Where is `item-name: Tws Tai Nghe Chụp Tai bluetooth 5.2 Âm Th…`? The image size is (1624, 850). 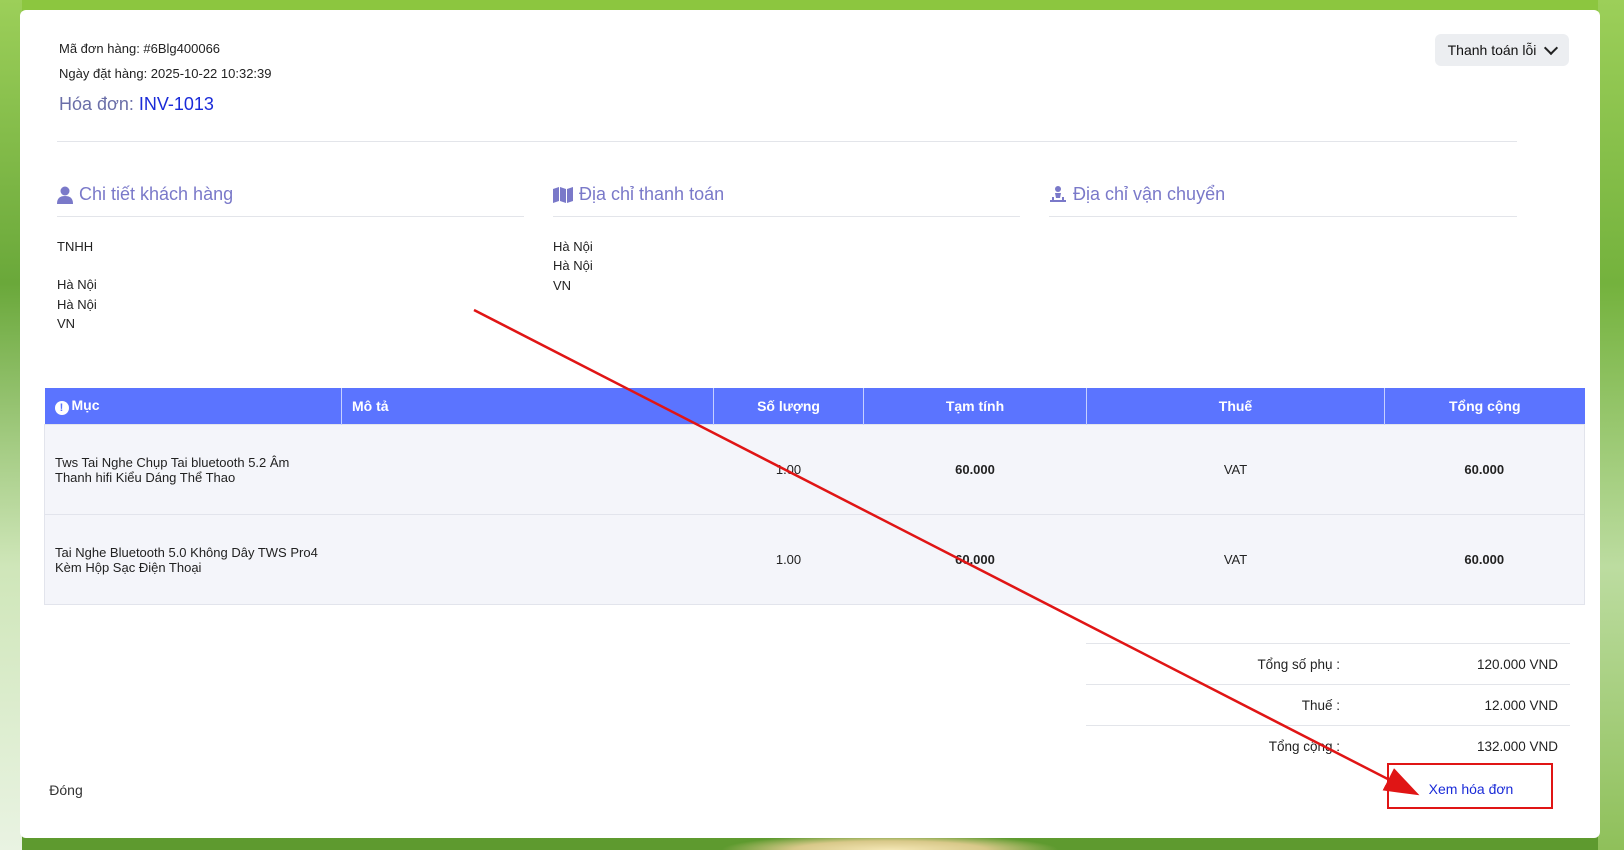
item-name: Tws Tai Nghe Chụp Tai bluetooth 5.2 Âm Th… is located at coordinates (193, 469).